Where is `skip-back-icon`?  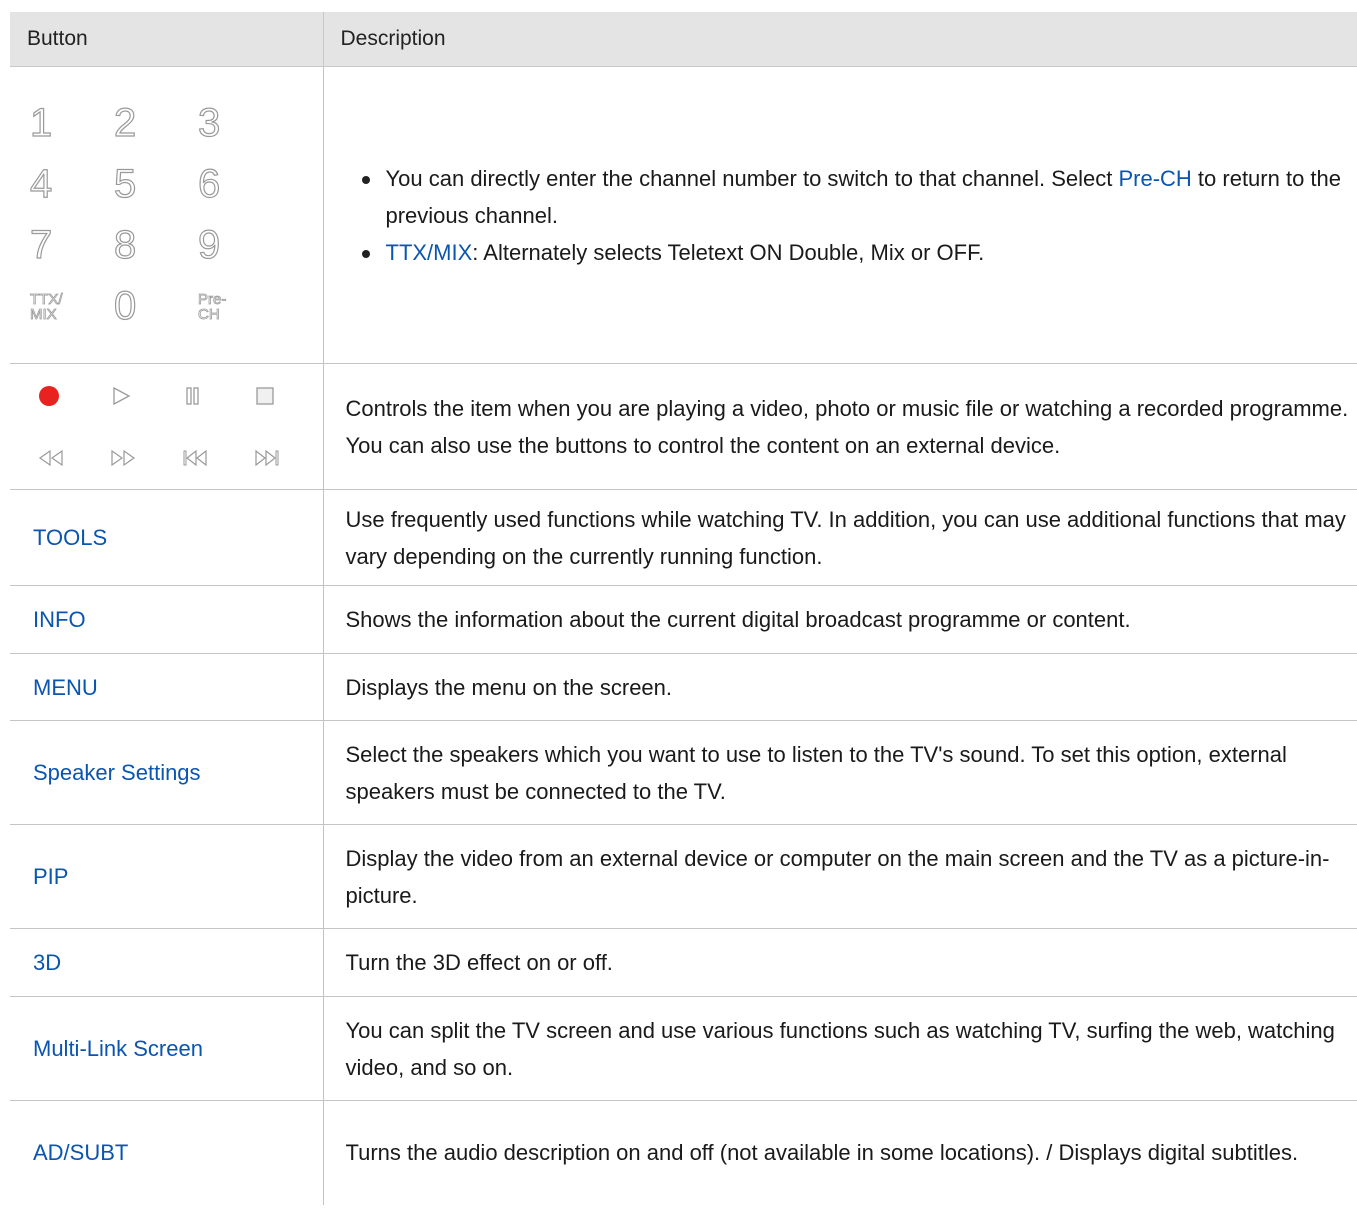 skip-back-icon is located at coordinates (218, 458).